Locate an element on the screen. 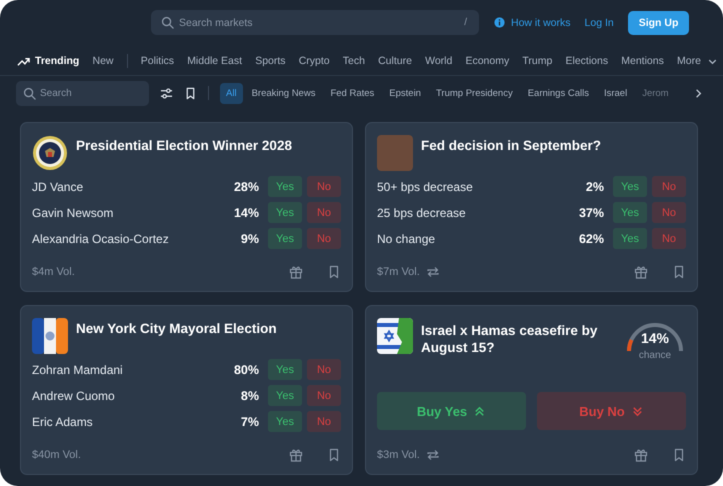  seal-emblem is located at coordinates (50, 153).